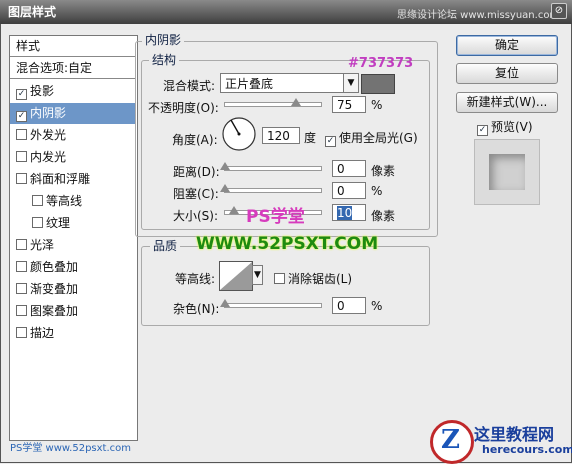 This screenshot has height=464, width=572. Describe the element at coordinates (73, 68) in the screenshot. I see `blend-options-item: 混合选项:自定` at that location.